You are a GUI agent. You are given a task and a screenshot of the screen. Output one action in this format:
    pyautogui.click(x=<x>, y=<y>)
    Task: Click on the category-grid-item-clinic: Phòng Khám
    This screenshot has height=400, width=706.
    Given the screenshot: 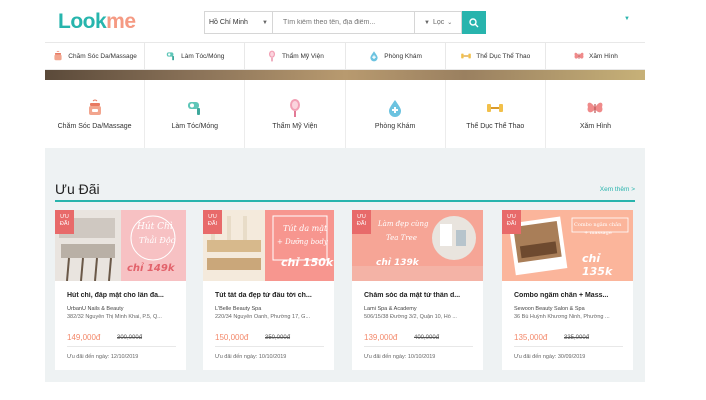 What is the action you would take?
    pyautogui.click(x=396, y=114)
    